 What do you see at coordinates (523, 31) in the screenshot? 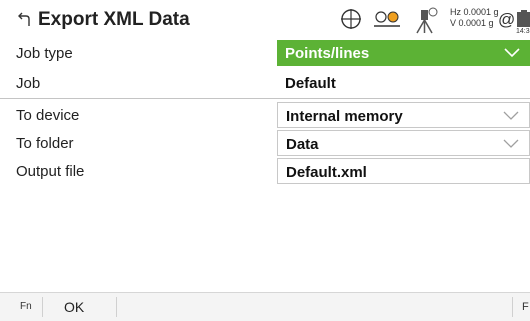
I see `clock: 14:3` at bounding box center [523, 31].